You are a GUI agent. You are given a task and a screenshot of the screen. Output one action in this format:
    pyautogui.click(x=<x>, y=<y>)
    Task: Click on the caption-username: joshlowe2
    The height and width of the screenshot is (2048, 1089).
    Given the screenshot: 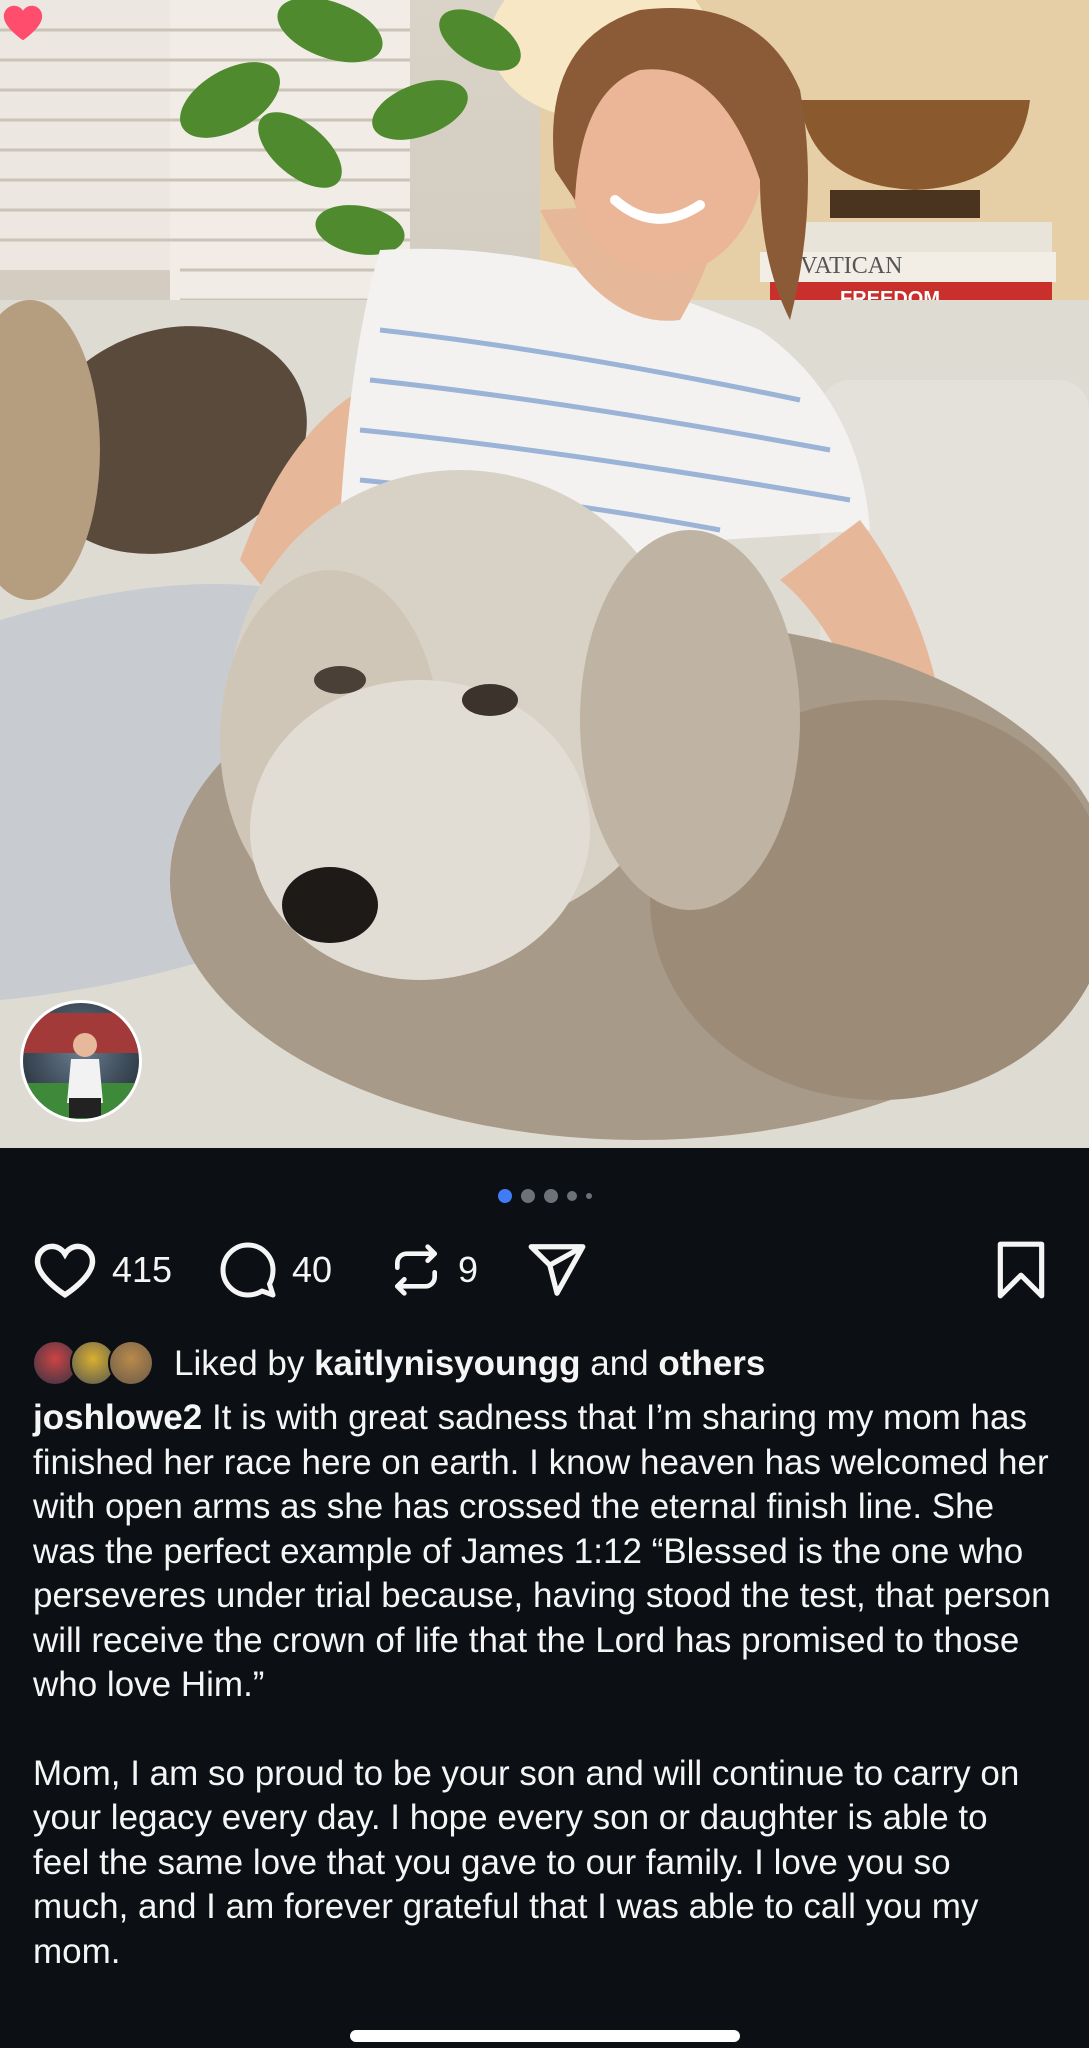 What is the action you would take?
    pyautogui.click(x=117, y=1417)
    